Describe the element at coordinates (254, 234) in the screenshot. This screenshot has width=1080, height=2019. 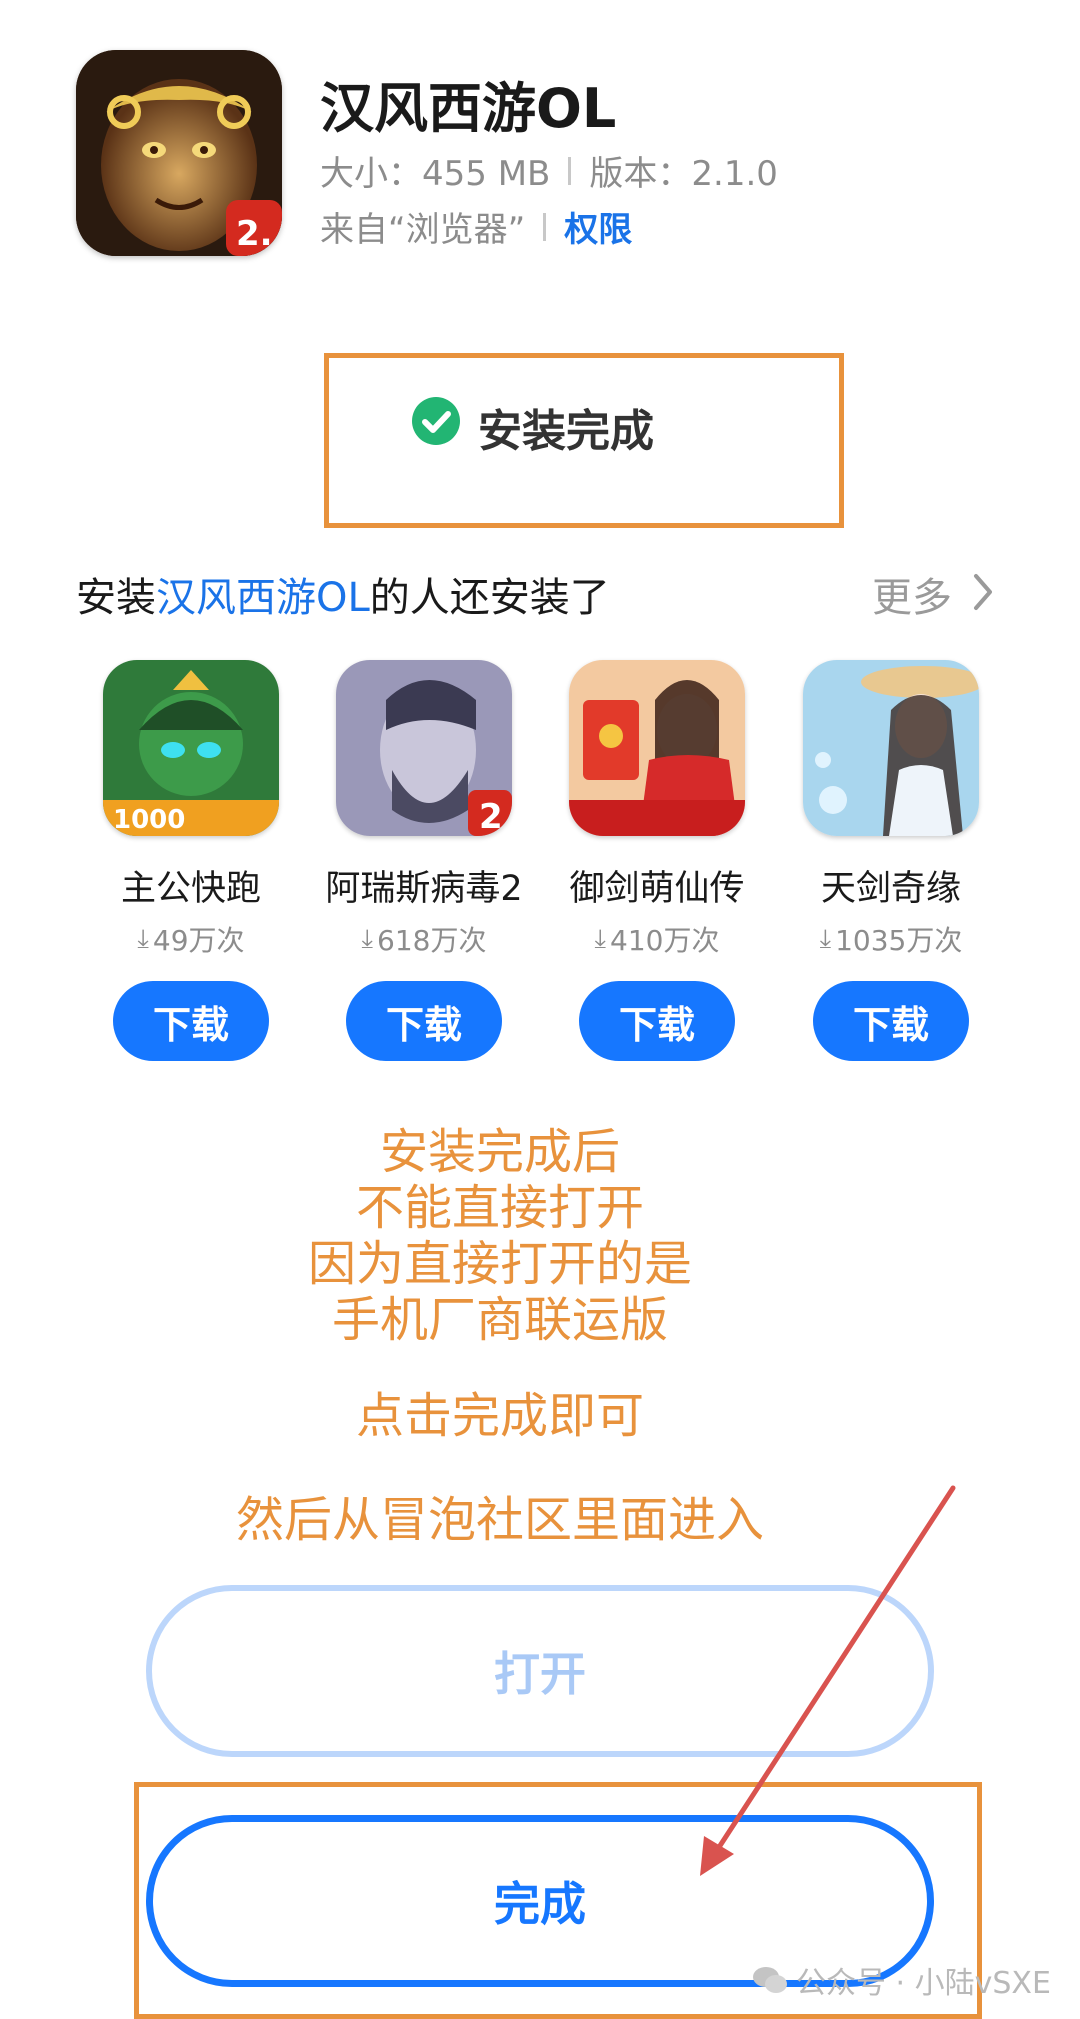
I see `svg-text: 2.` at that location.